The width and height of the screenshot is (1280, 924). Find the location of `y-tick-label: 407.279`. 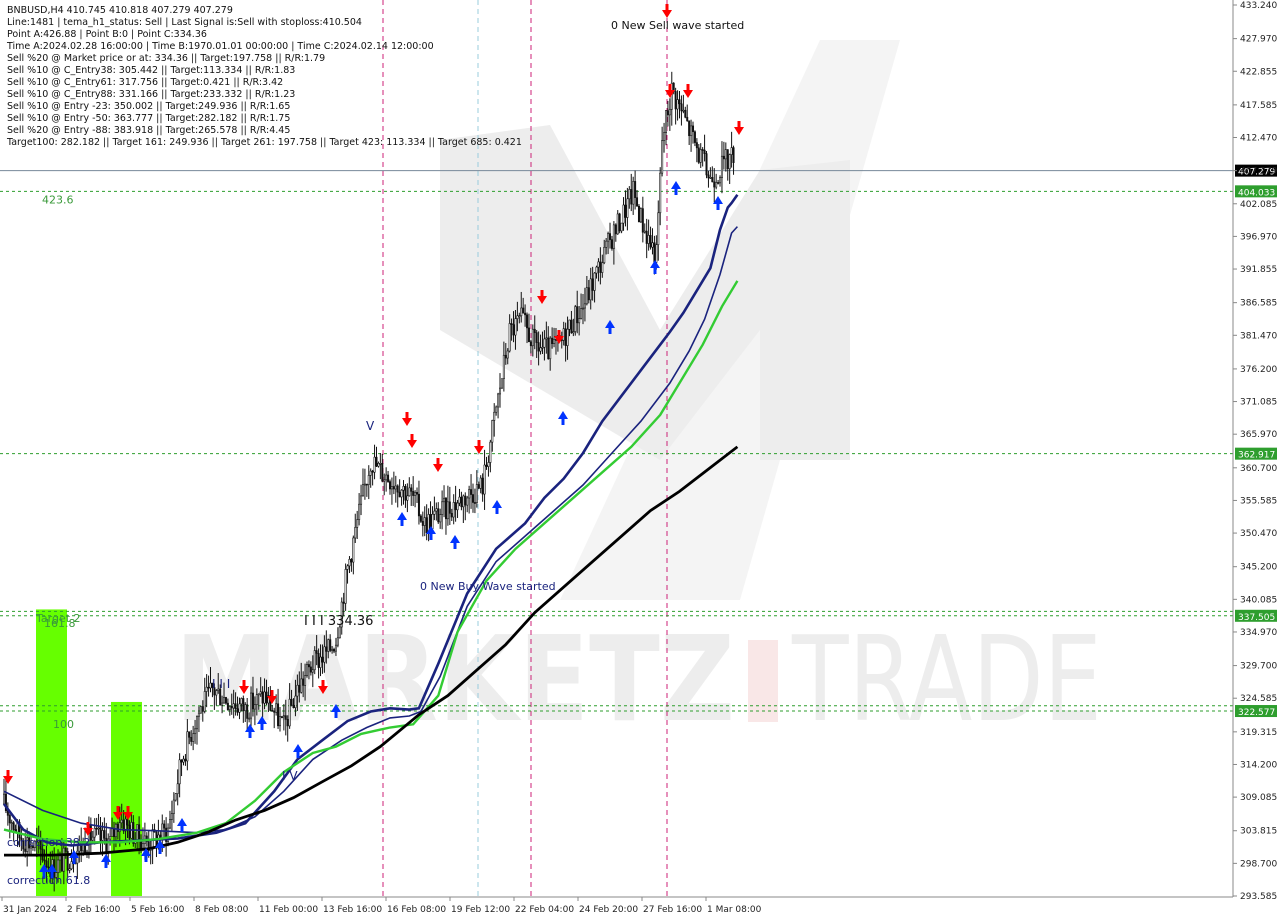

y-tick-label: 407.279 is located at coordinates (1258, 172).